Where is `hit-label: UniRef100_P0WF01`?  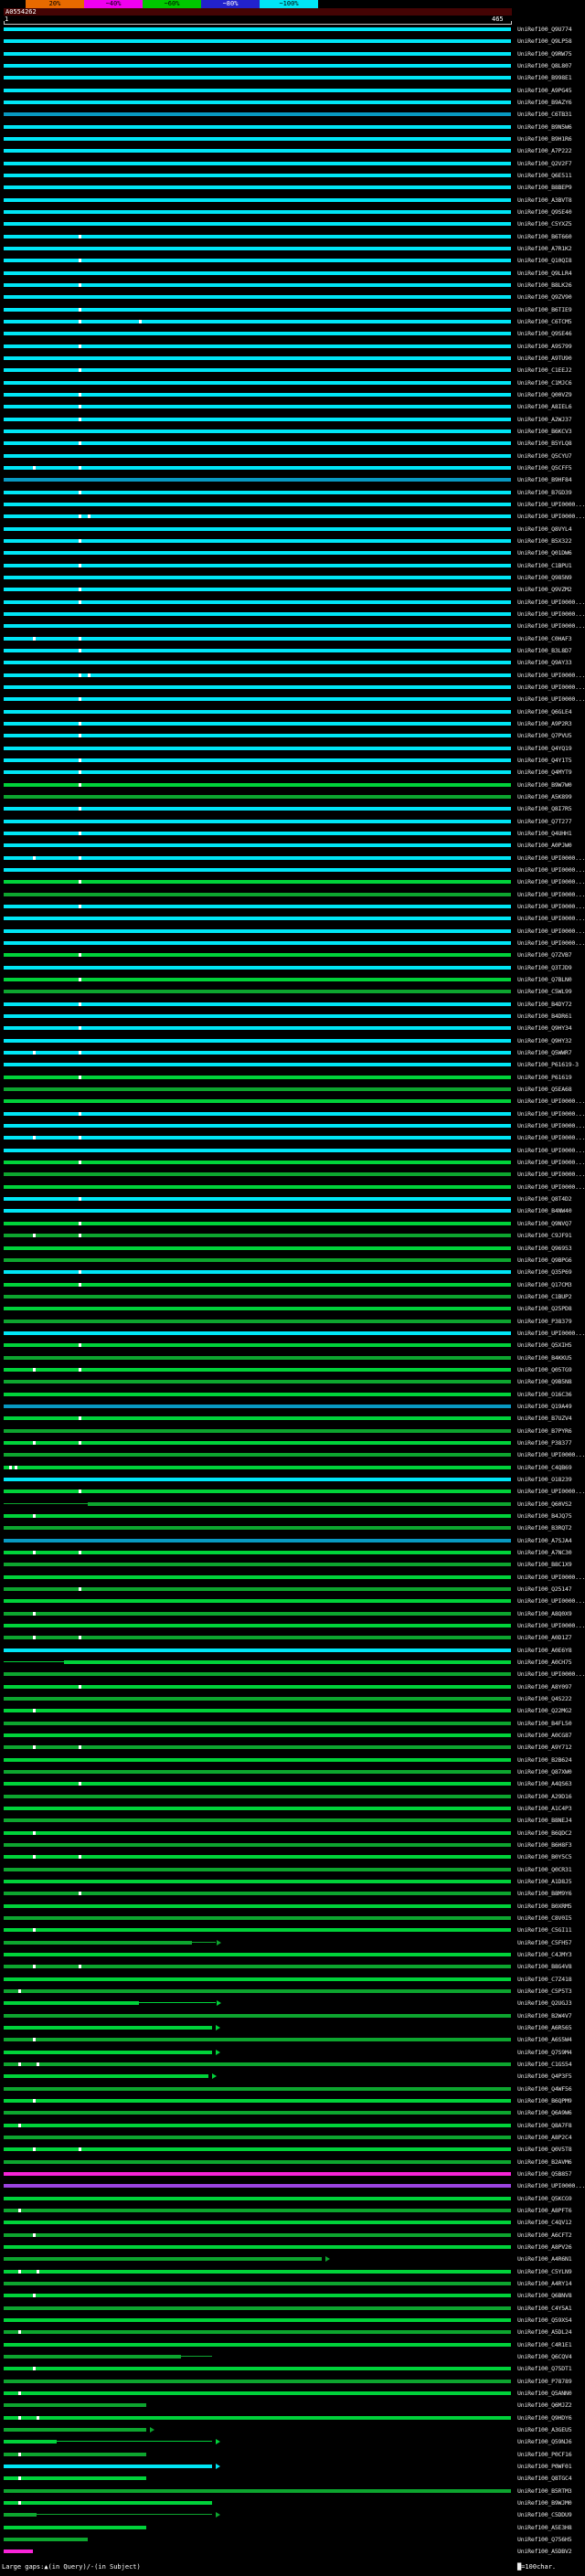
hit-label: UniRef100_P0WF01 is located at coordinates (544, 2466).